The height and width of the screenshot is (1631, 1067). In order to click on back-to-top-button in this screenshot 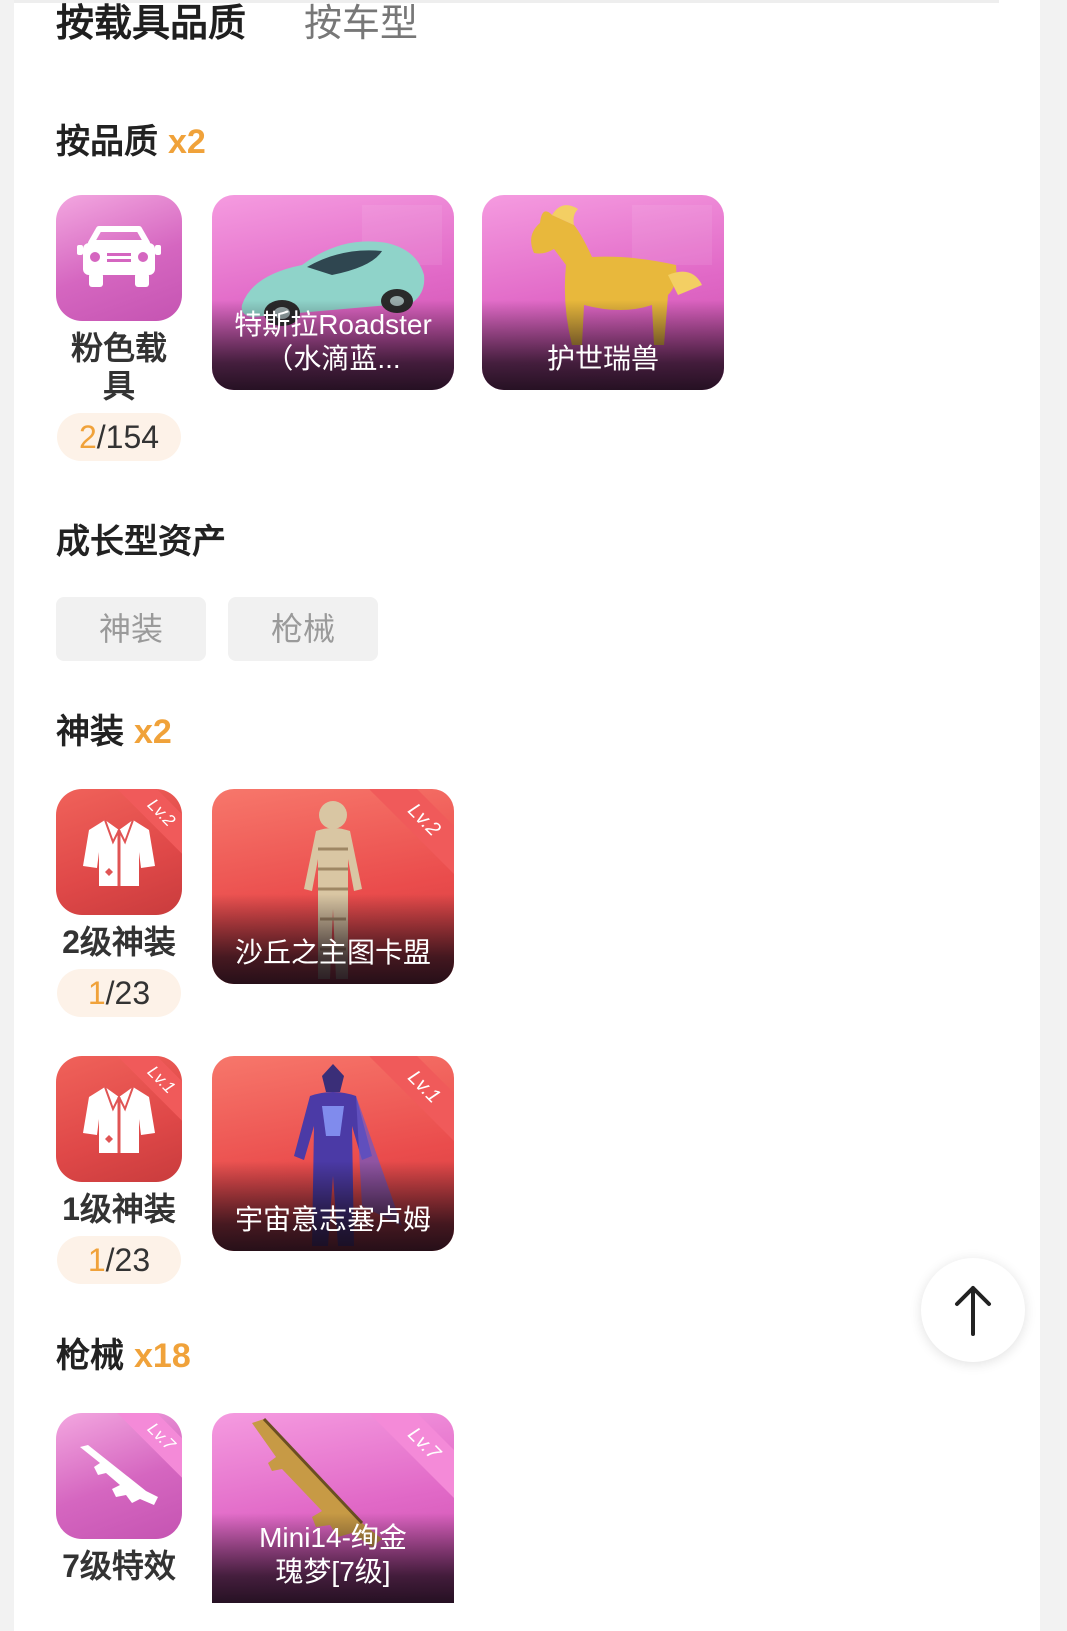, I will do `click(973, 1310)`.